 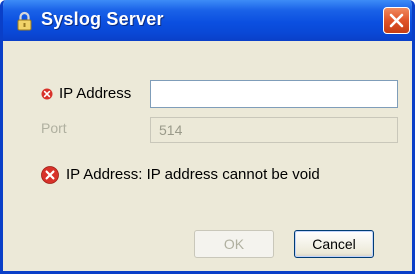 I want to click on window-title: Syslog Server, so click(x=102, y=19).